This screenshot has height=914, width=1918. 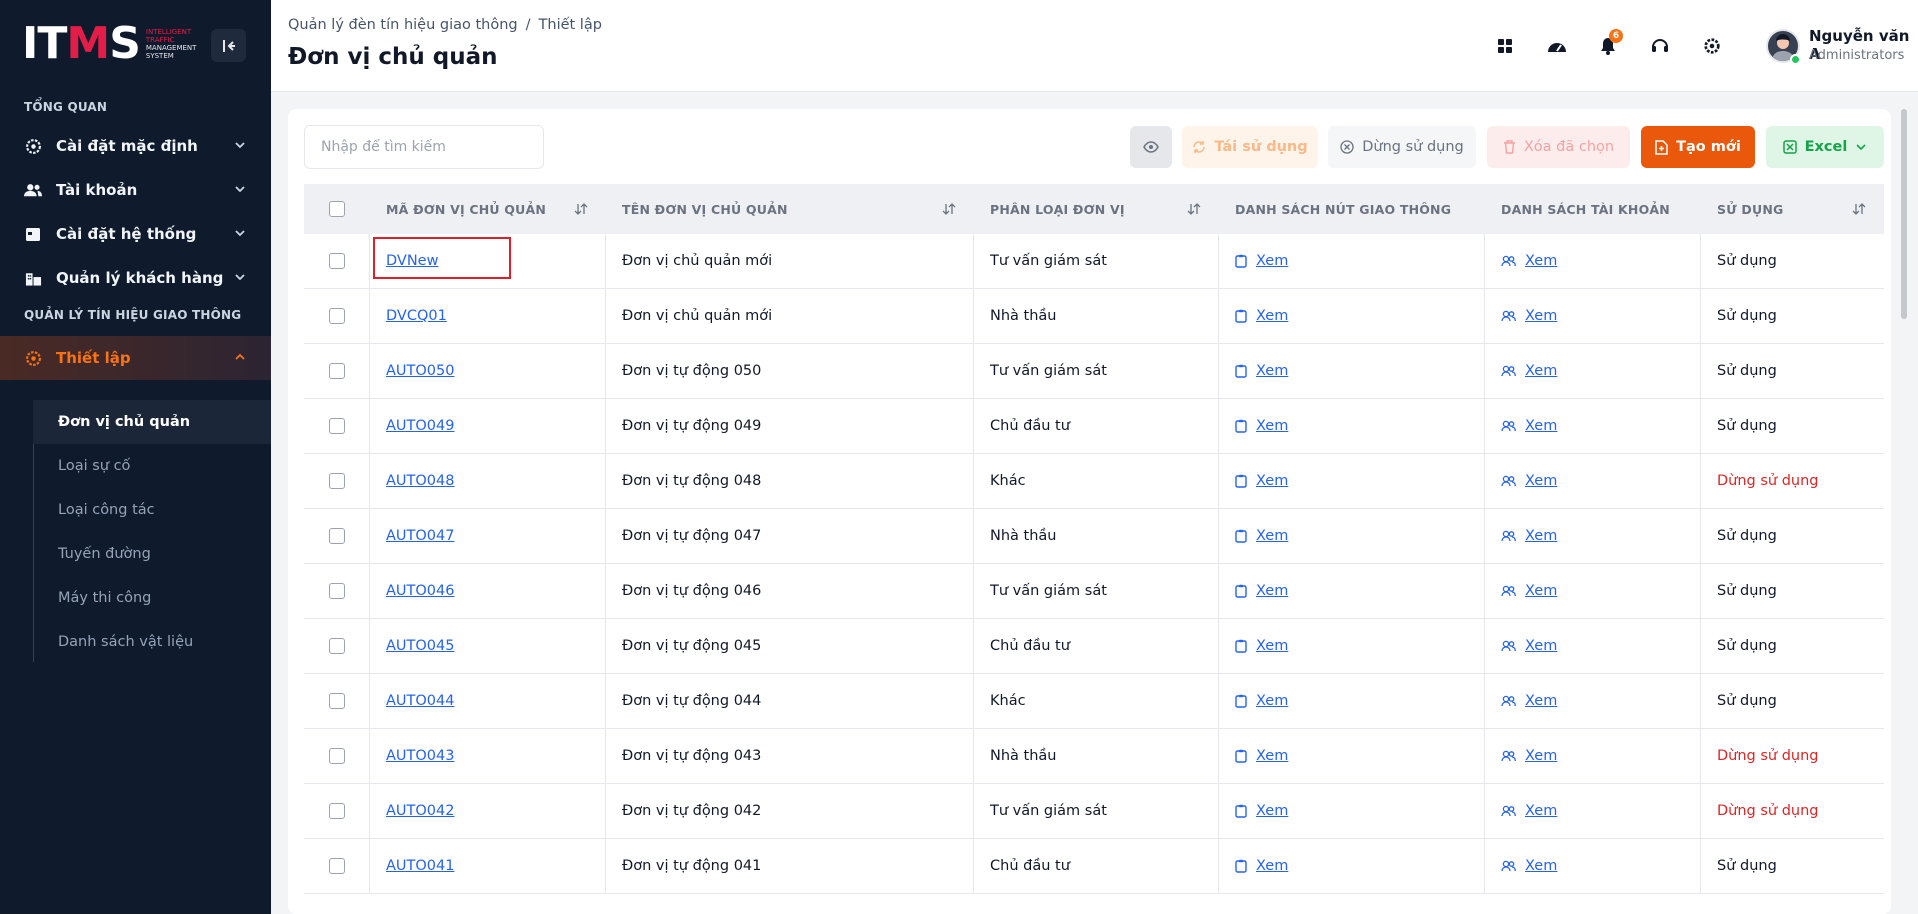 I want to click on unit-code-link: AUTO048, so click(x=420, y=481).